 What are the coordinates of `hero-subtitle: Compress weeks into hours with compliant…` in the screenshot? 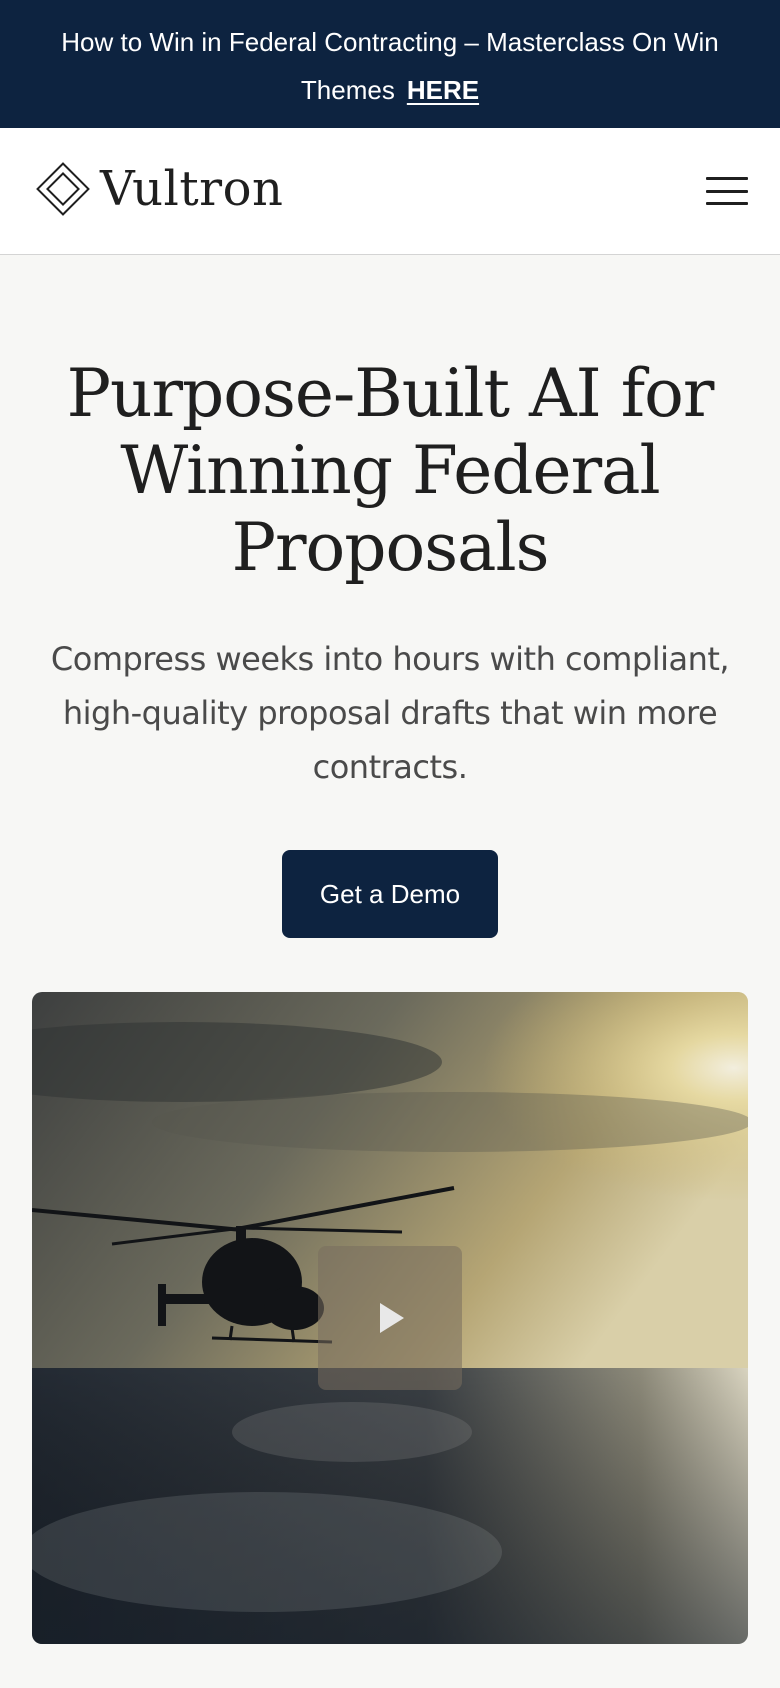 It's located at (390, 713).